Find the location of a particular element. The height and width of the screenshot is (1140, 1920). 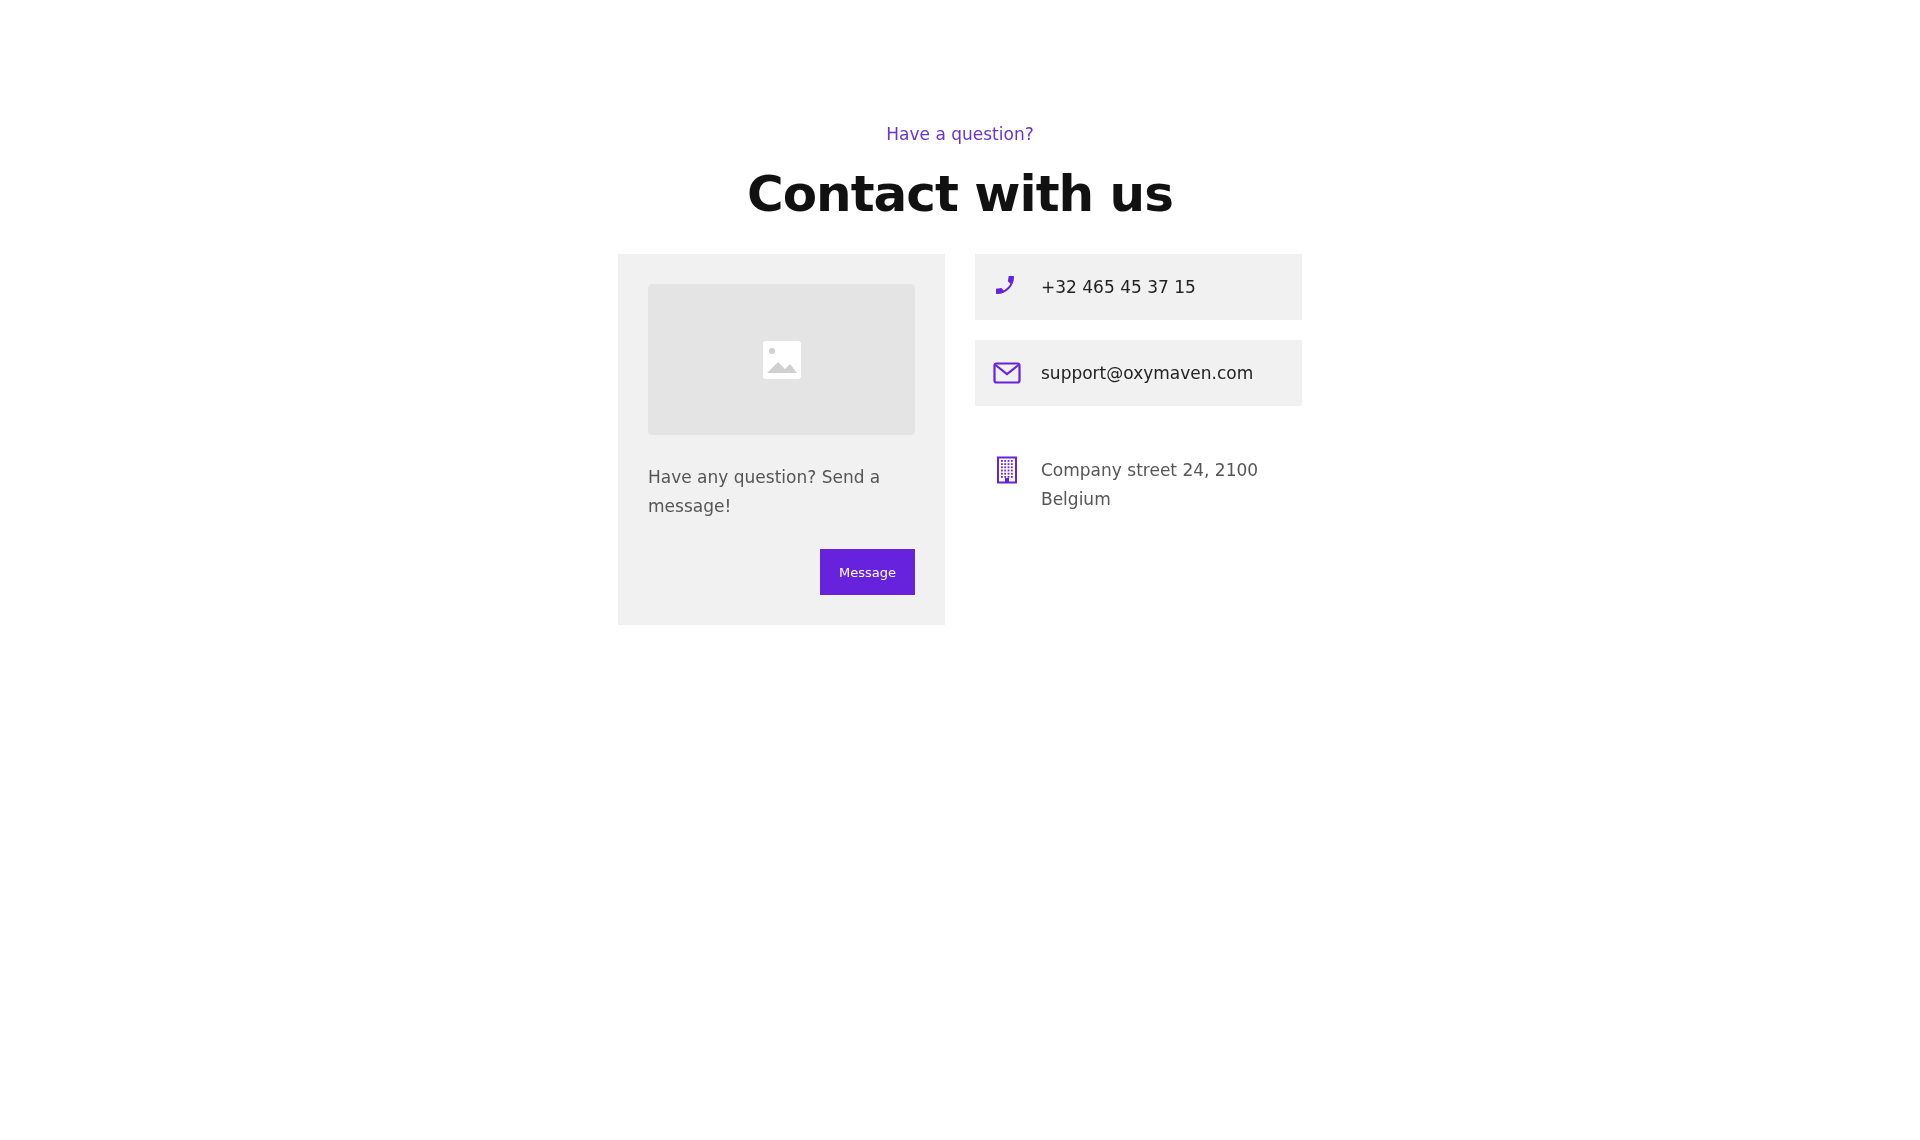

contact-text: support@oxymaven.com is located at coordinates (1147, 373).